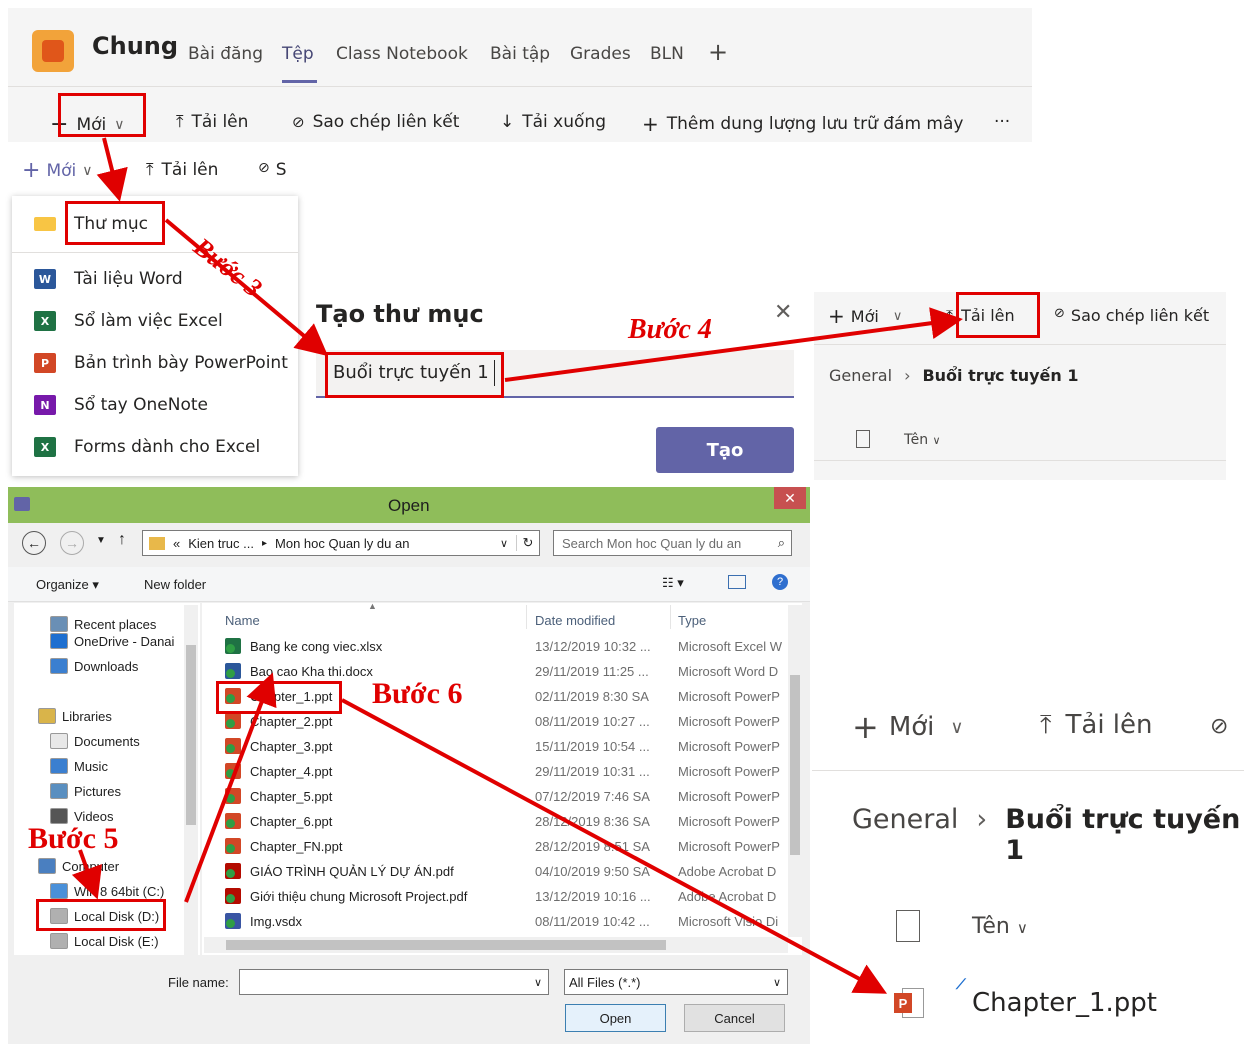  What do you see at coordinates (1020, 460) in the screenshot?
I see `fv-header-divider` at bounding box center [1020, 460].